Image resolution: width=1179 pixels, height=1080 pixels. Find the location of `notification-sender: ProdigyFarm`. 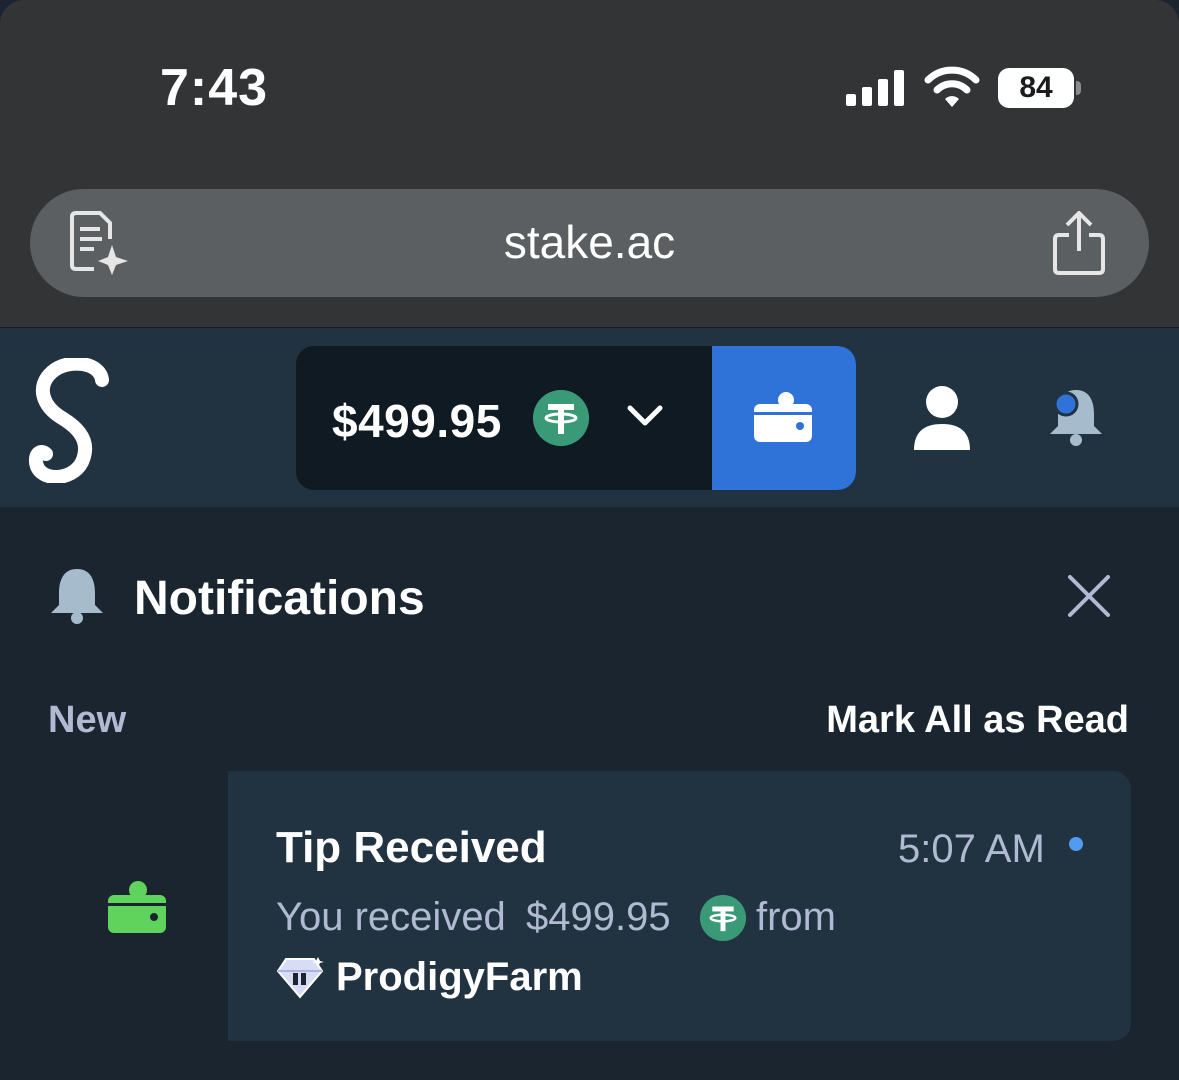

notification-sender: ProdigyFarm is located at coordinates (459, 977).